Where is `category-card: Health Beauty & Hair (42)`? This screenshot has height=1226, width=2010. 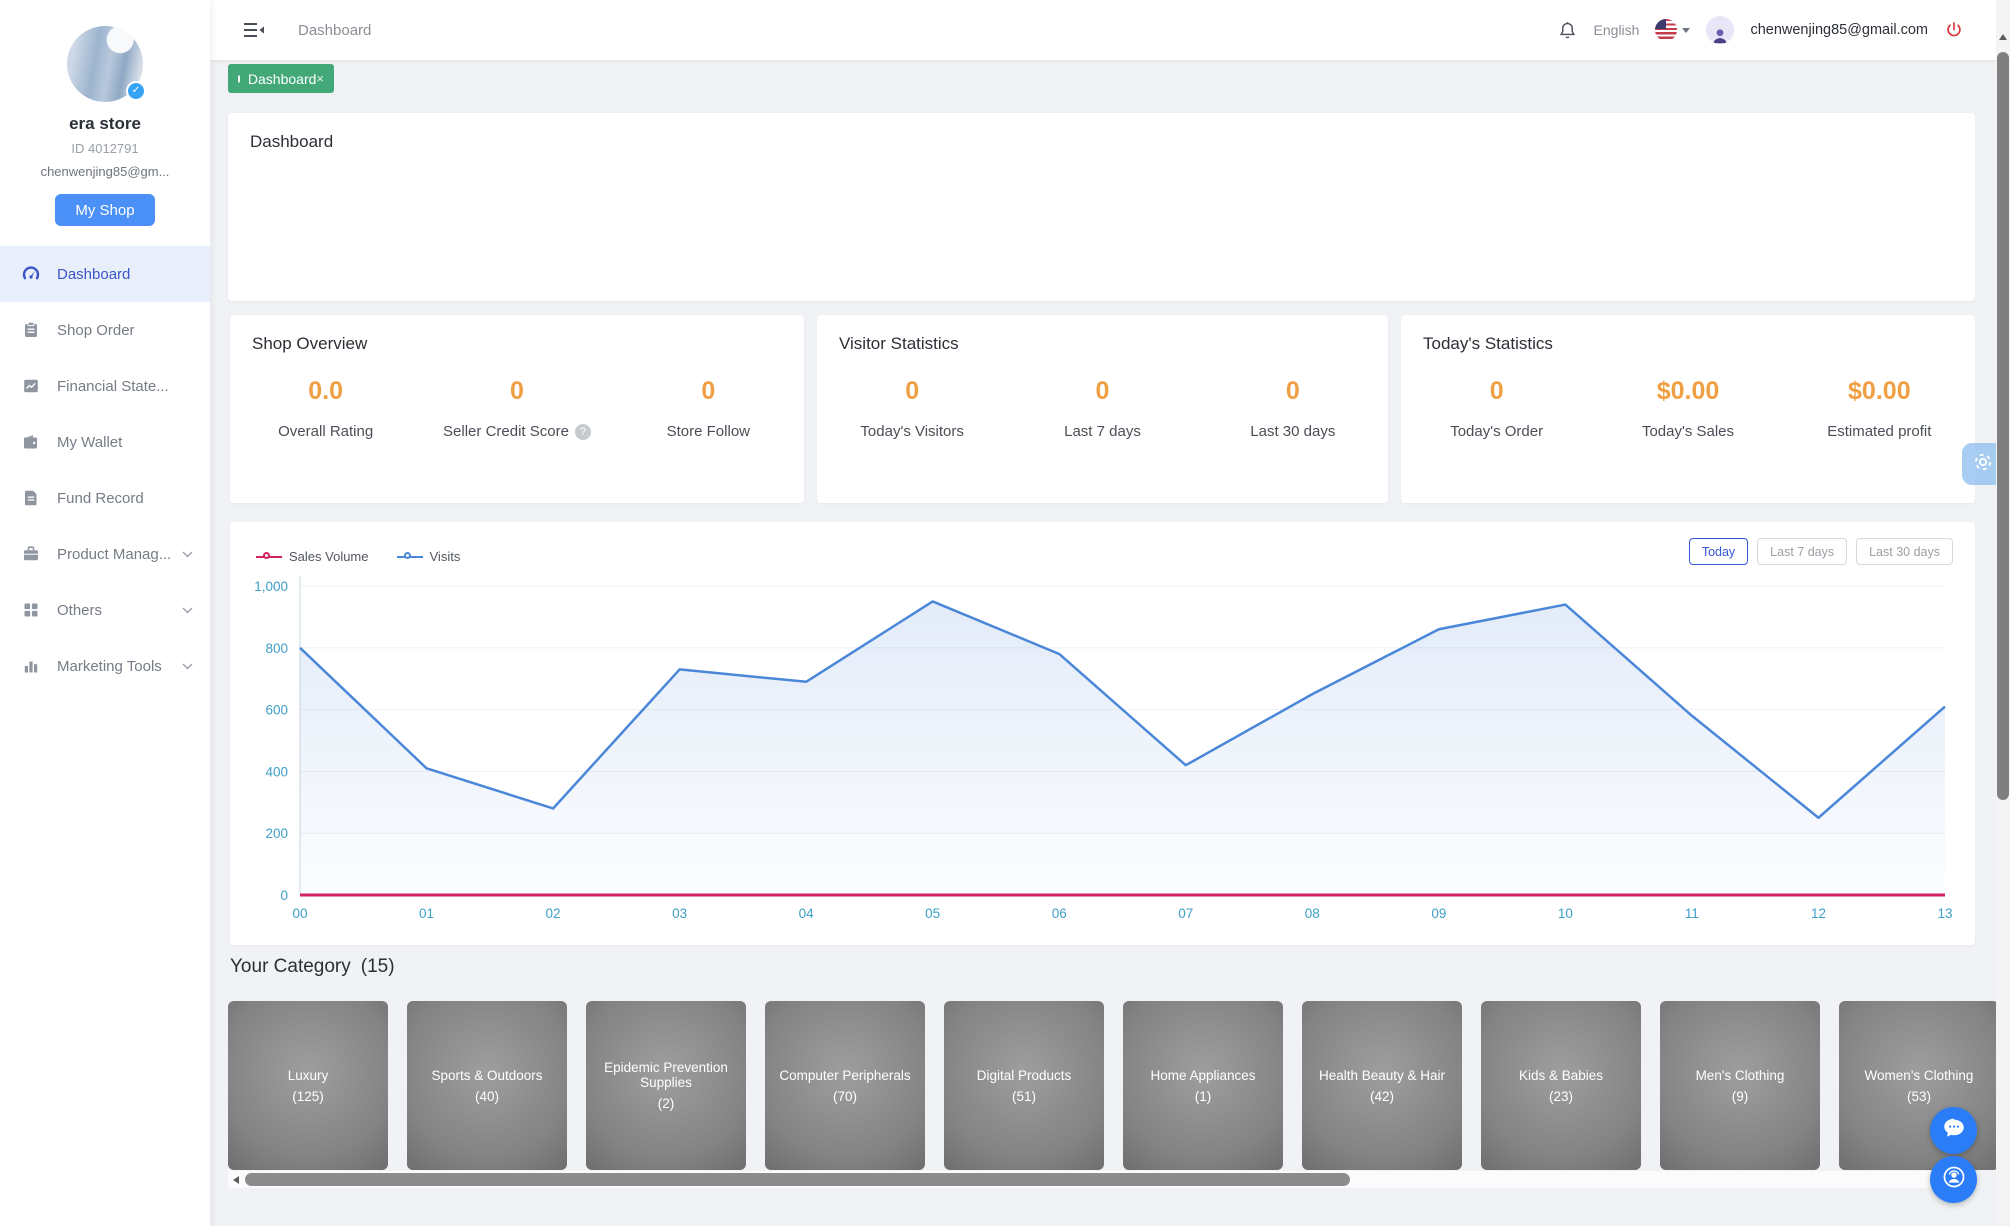 category-card: Health Beauty & Hair (42) is located at coordinates (1382, 1085).